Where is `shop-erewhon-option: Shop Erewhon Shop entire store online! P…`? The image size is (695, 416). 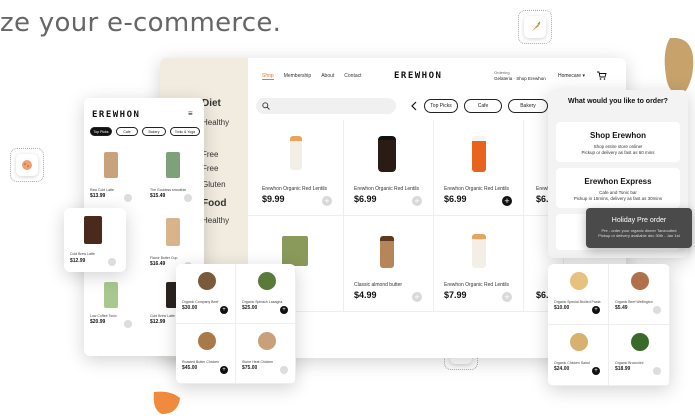 shop-erewhon-option: Shop Erewhon Shop entire store online! P… is located at coordinates (618, 142).